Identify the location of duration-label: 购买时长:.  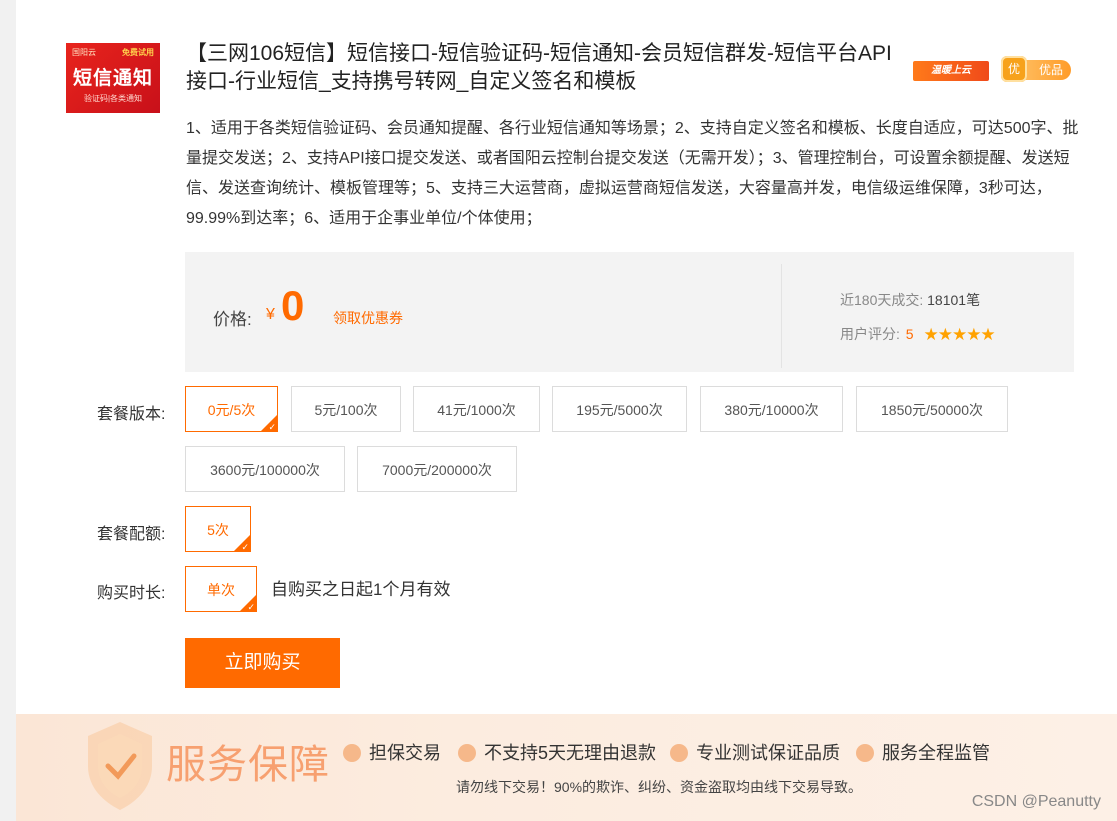
(131, 593).